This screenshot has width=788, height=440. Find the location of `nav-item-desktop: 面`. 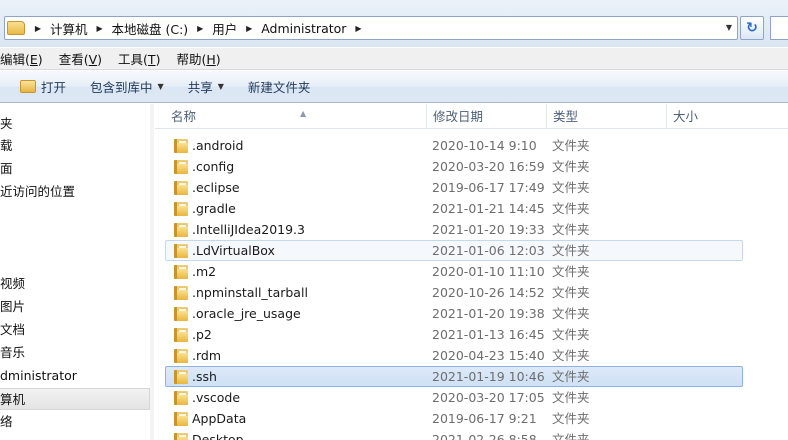

nav-item-desktop: 面 is located at coordinates (75, 169).